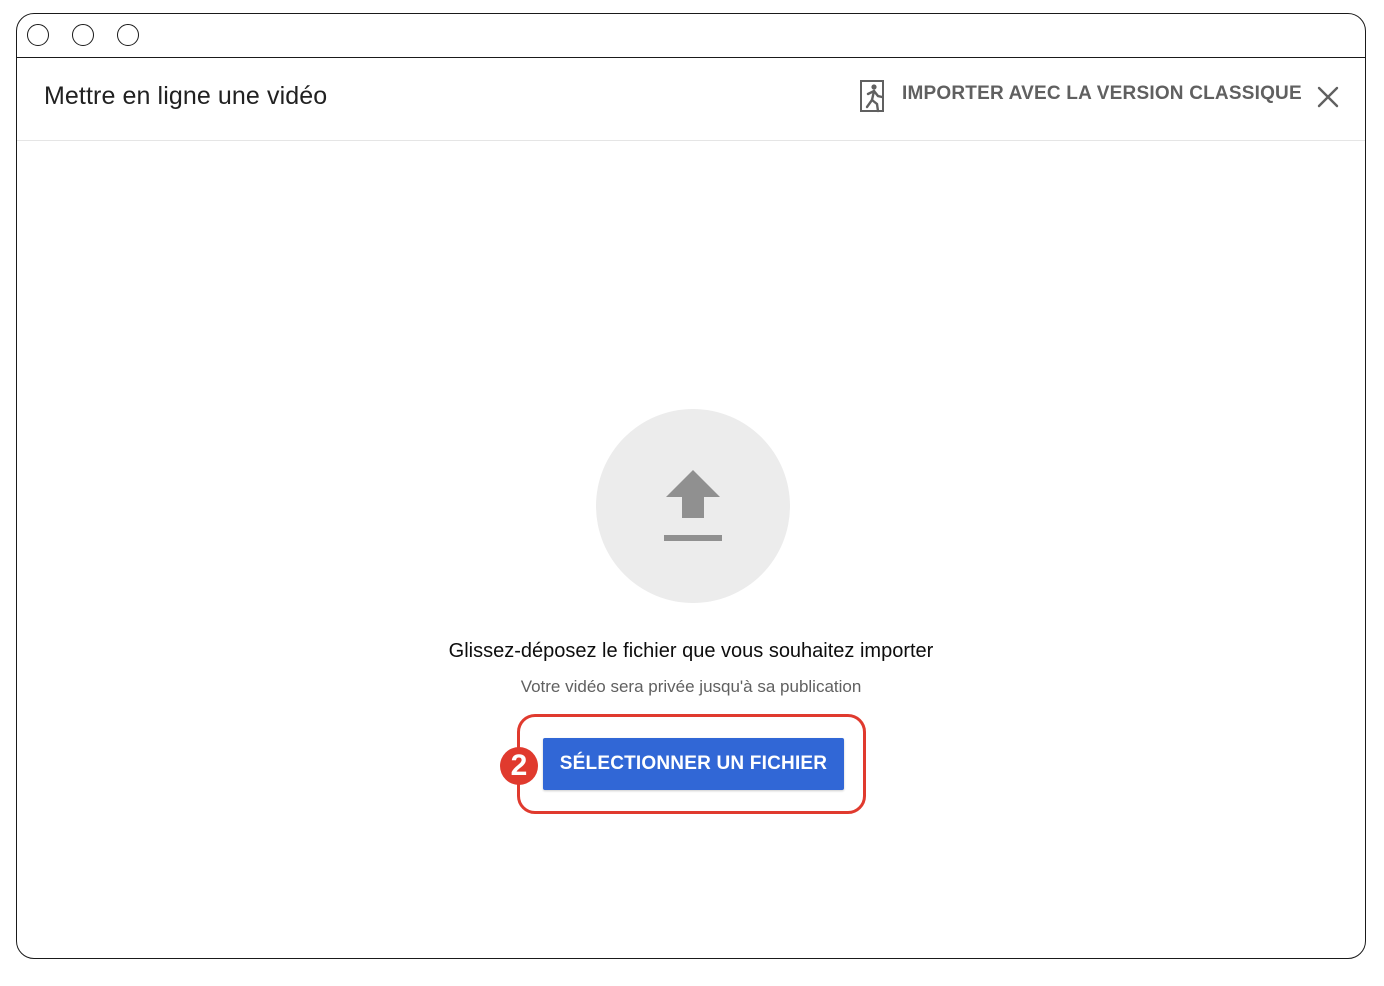  I want to click on dialog-title: Mettre en ligne une vidéo, so click(186, 96).